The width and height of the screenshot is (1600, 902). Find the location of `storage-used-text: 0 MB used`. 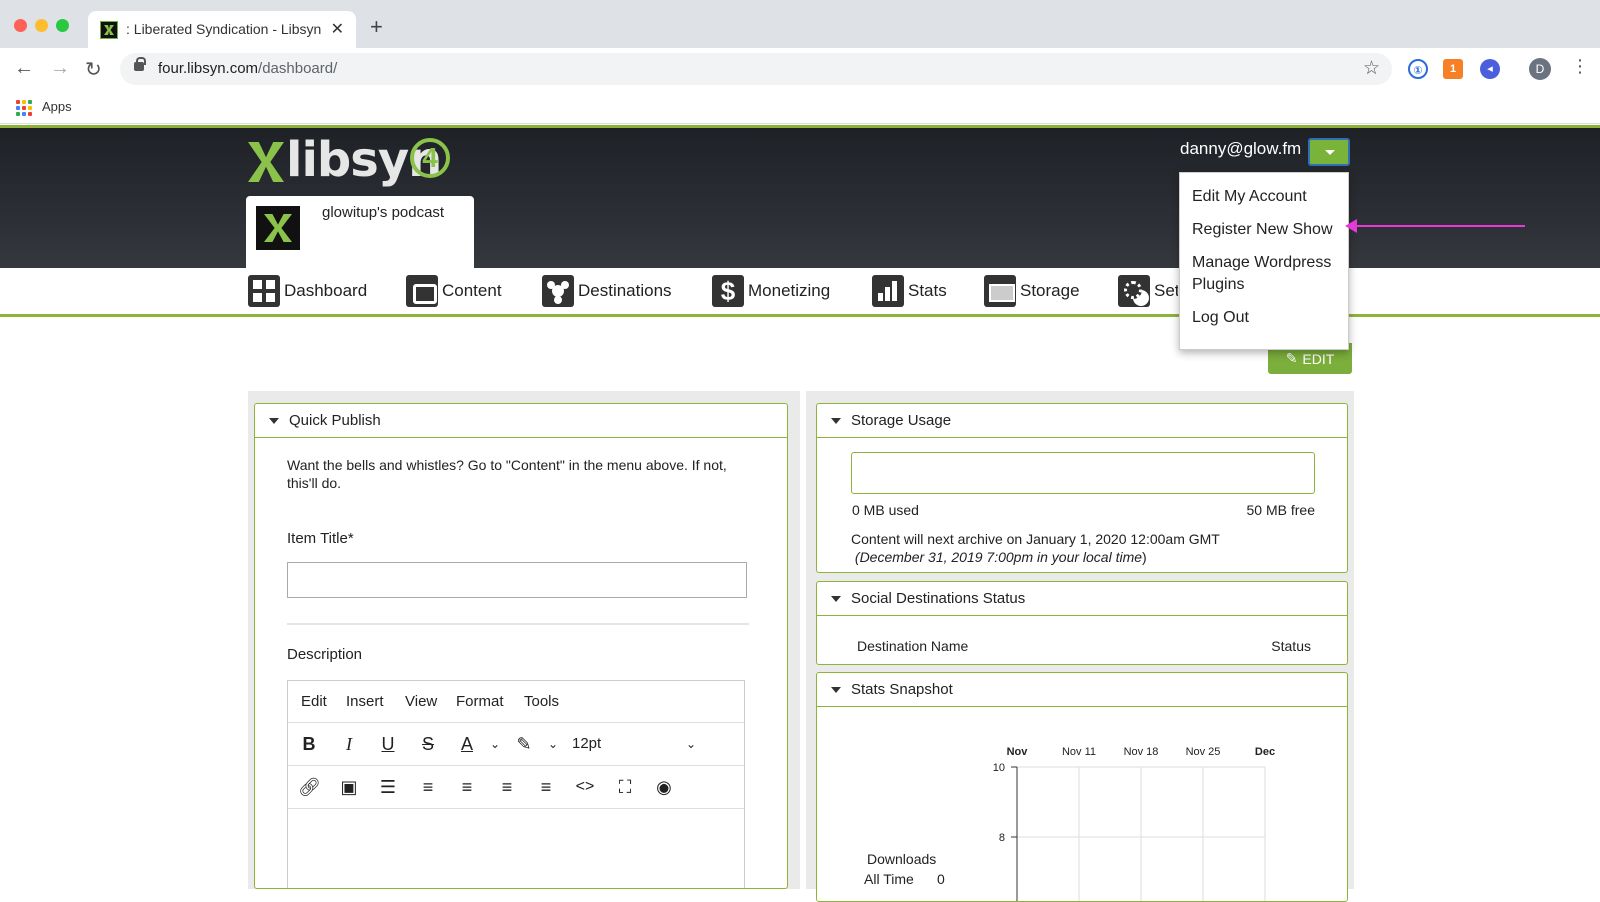

storage-used-text: 0 MB used is located at coordinates (885, 510).